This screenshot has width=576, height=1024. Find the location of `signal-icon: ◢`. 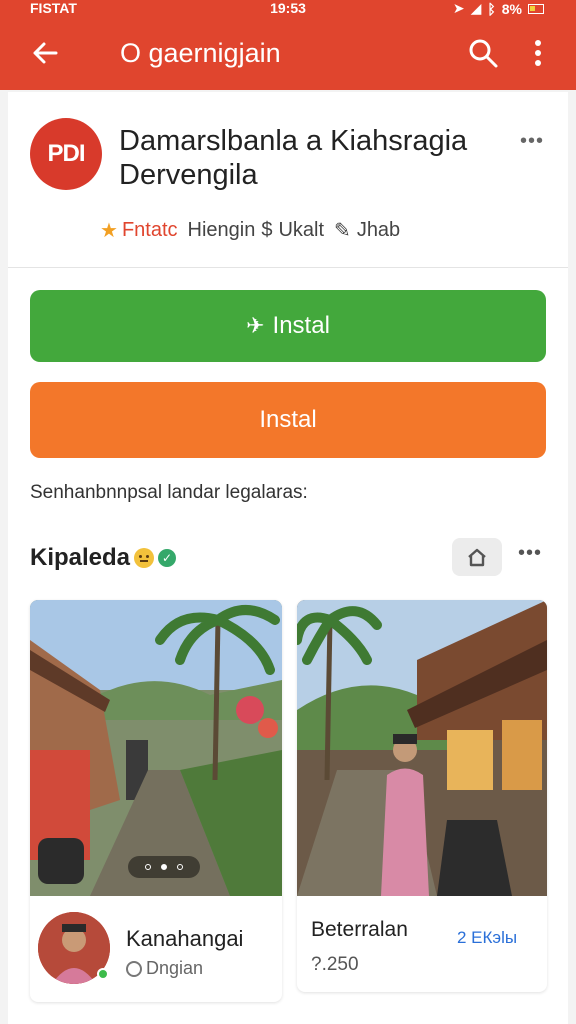

signal-icon: ◢ is located at coordinates (476, 8).